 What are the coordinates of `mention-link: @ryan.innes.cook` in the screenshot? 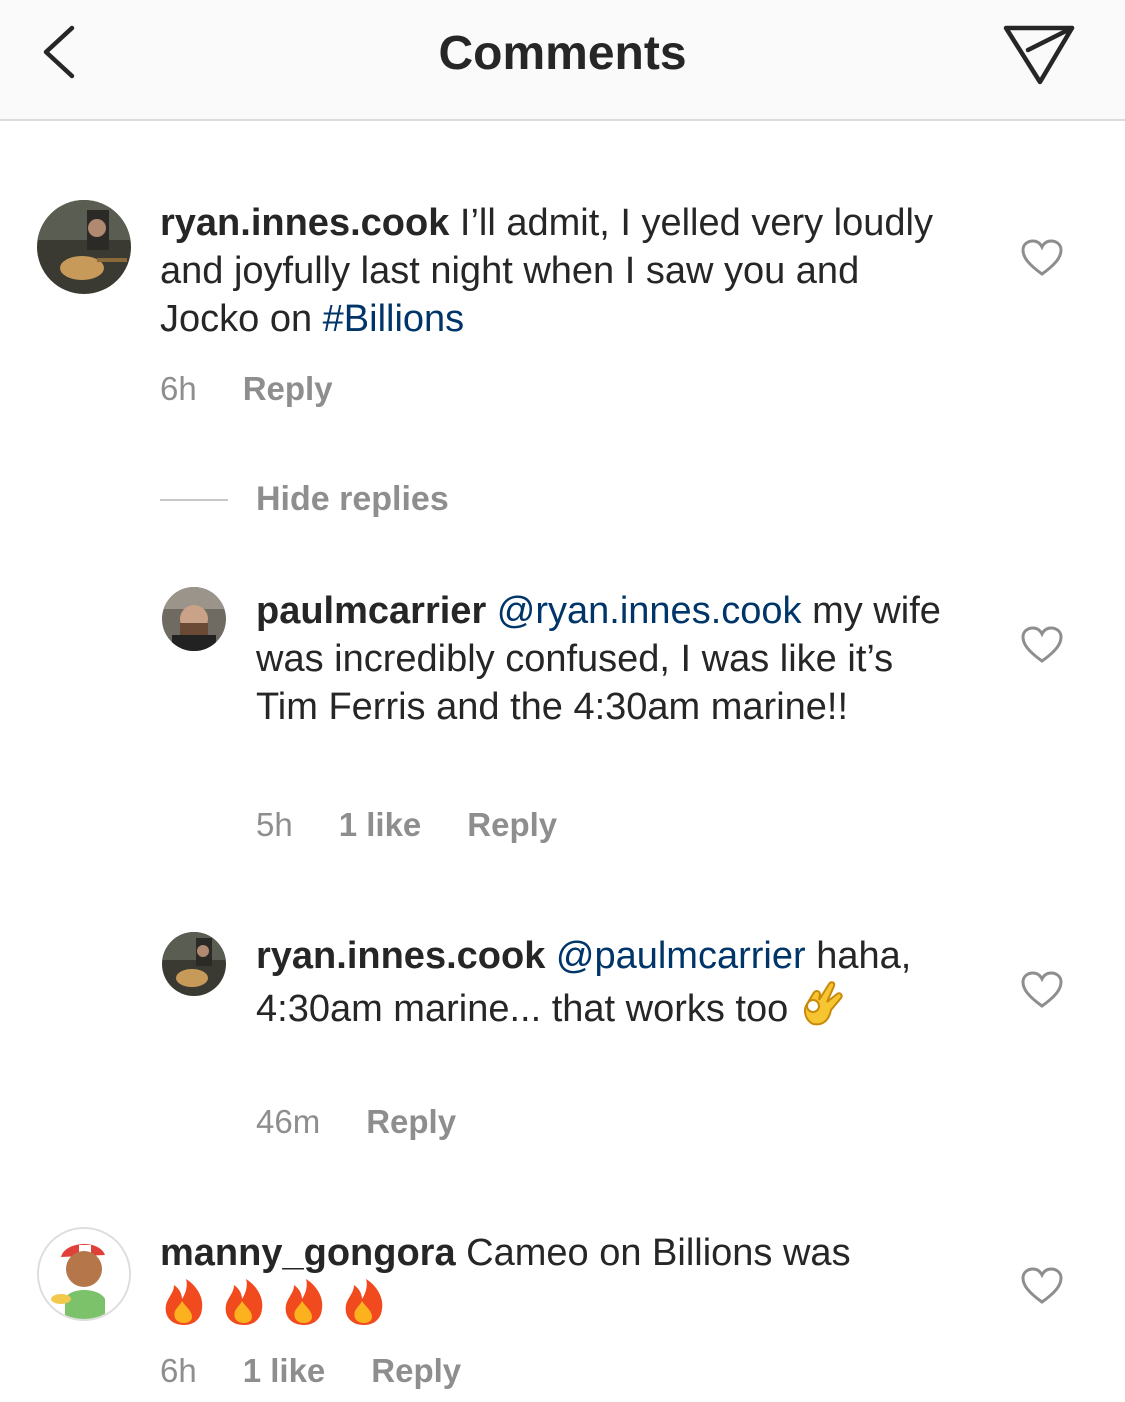 It's located at (649, 611).